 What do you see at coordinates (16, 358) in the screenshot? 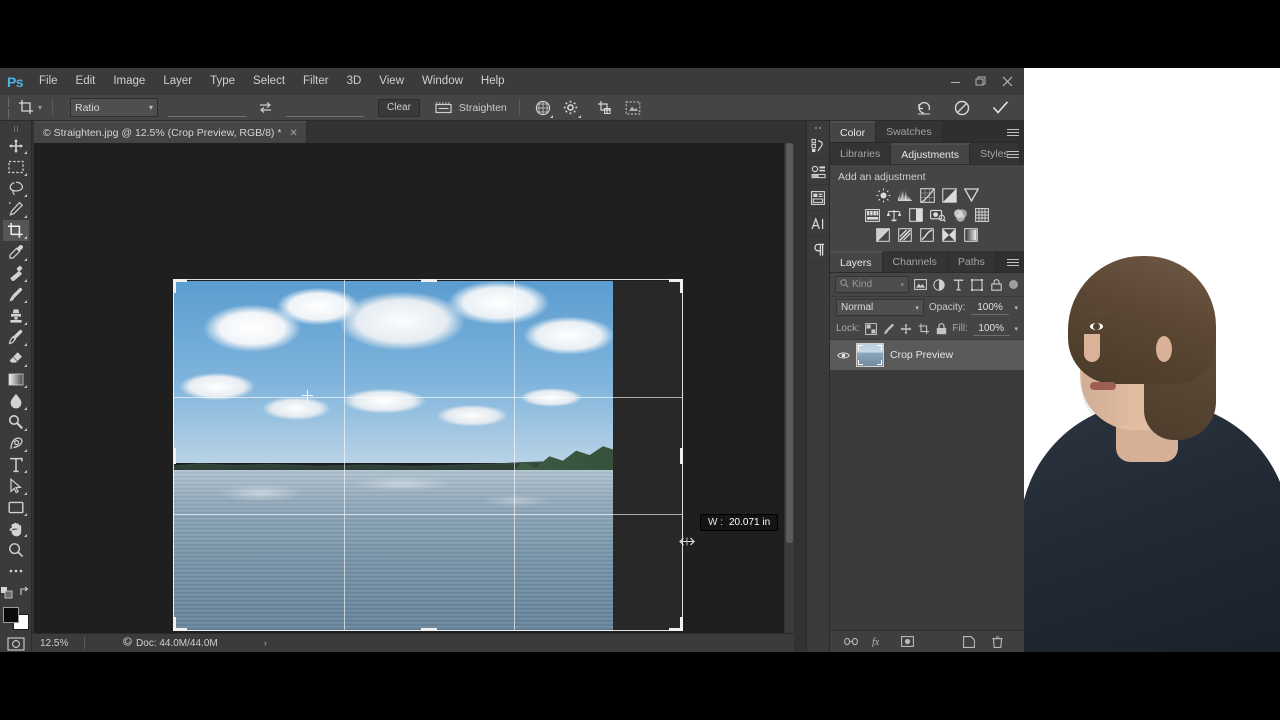
I see `eraser-tool` at bounding box center [16, 358].